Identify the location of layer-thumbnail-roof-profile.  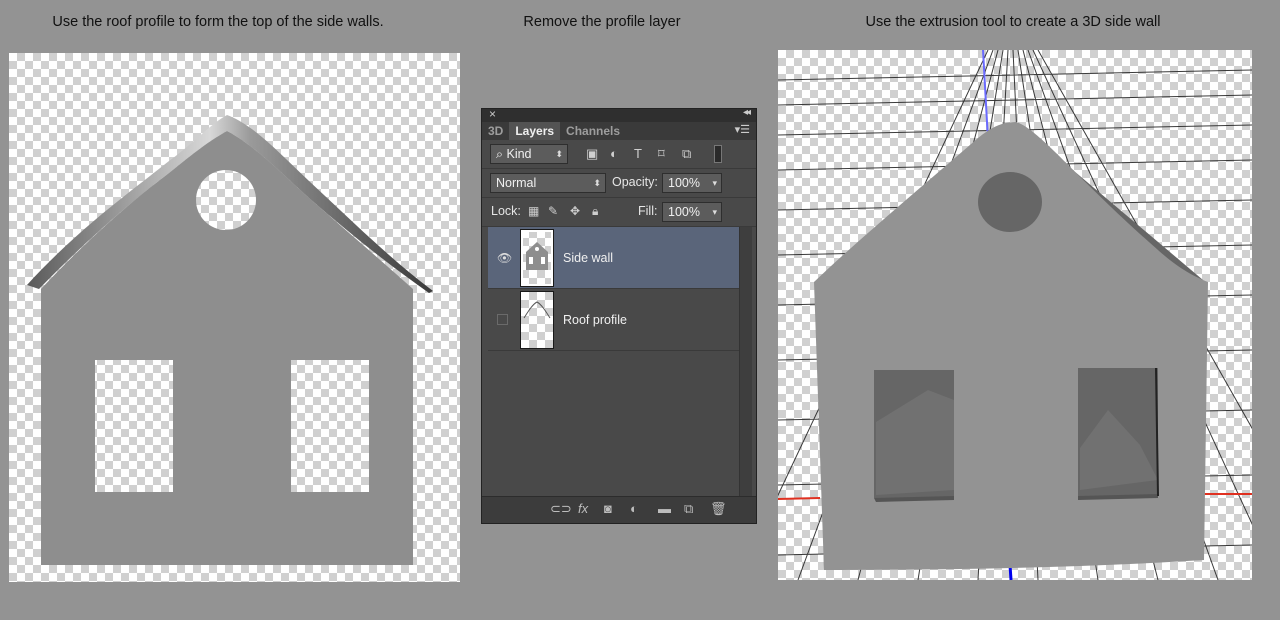
(537, 320).